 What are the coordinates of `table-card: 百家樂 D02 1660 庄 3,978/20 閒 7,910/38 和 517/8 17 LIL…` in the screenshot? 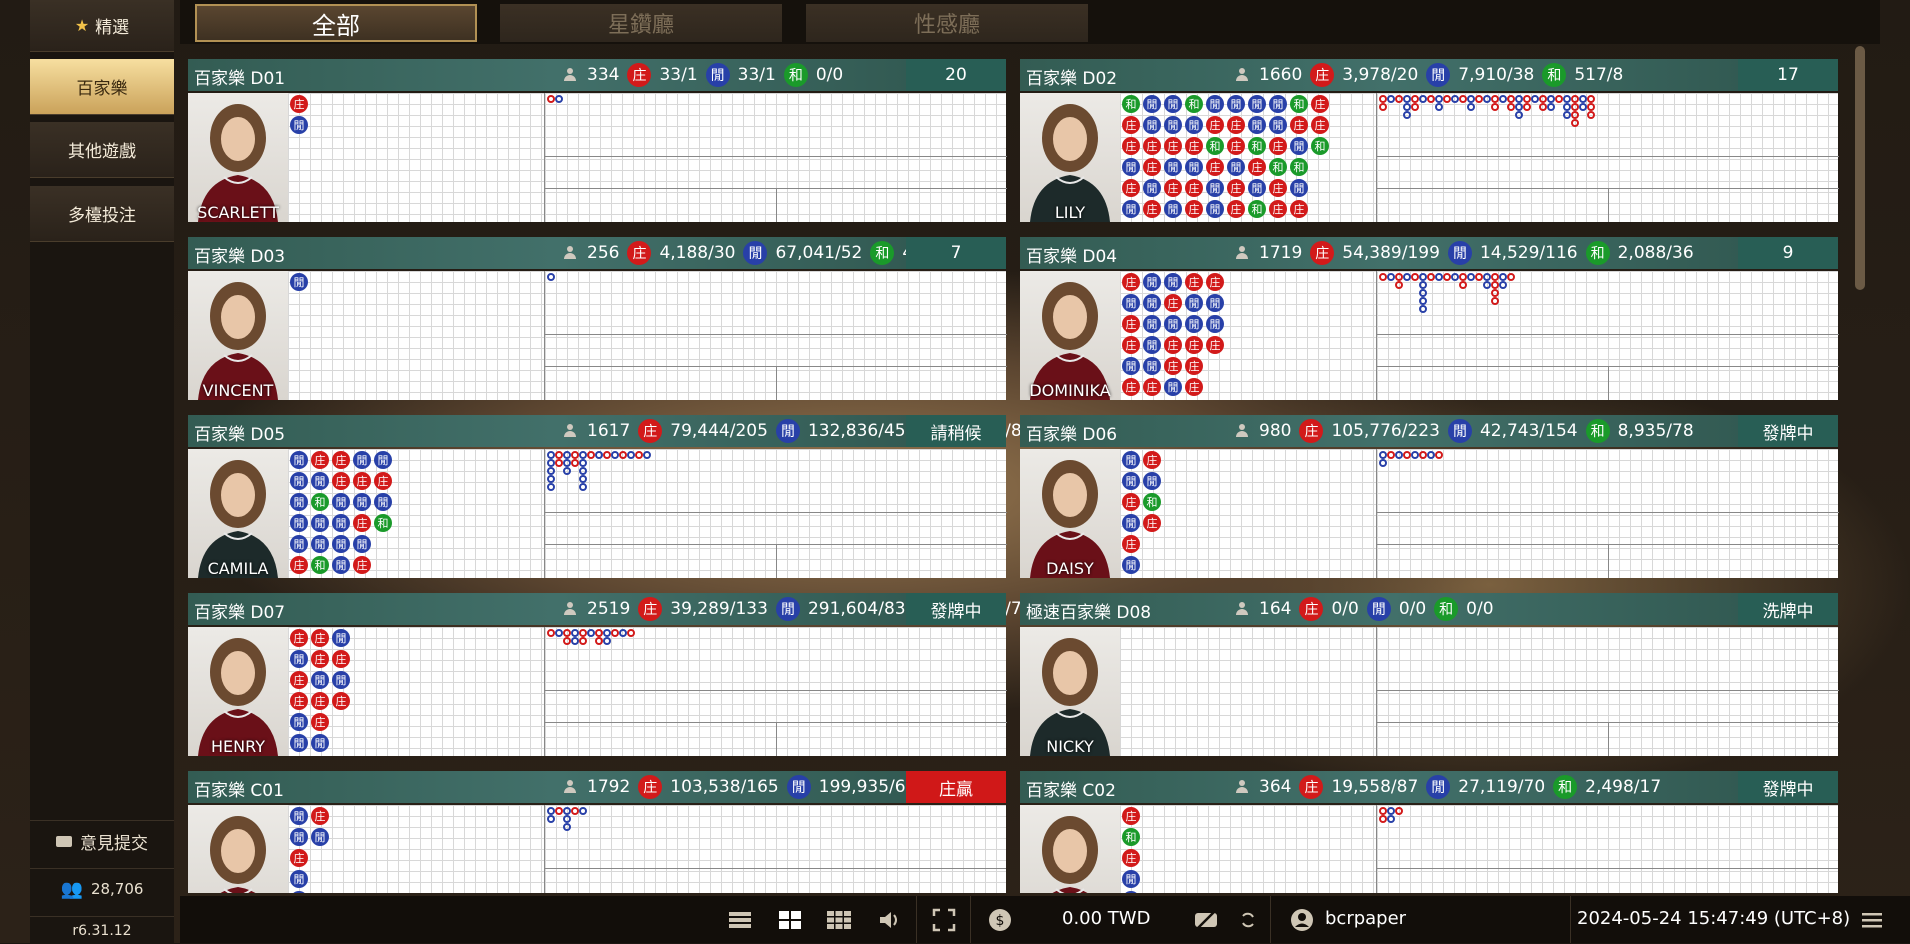 It's located at (1429, 140).